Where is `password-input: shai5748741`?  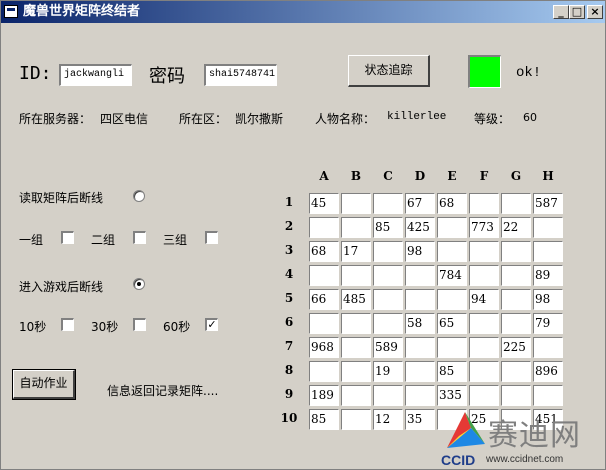 password-input: shai5748741 is located at coordinates (240, 75).